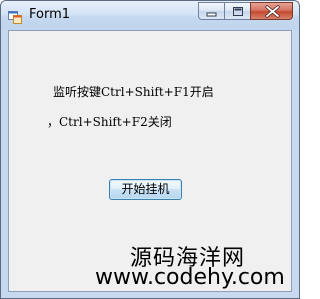 The height and width of the screenshot is (299, 320). What do you see at coordinates (133, 92) in the screenshot?
I see `hotkey-label-line1: 监听按键Ctrl+Shift+F1开启` at bounding box center [133, 92].